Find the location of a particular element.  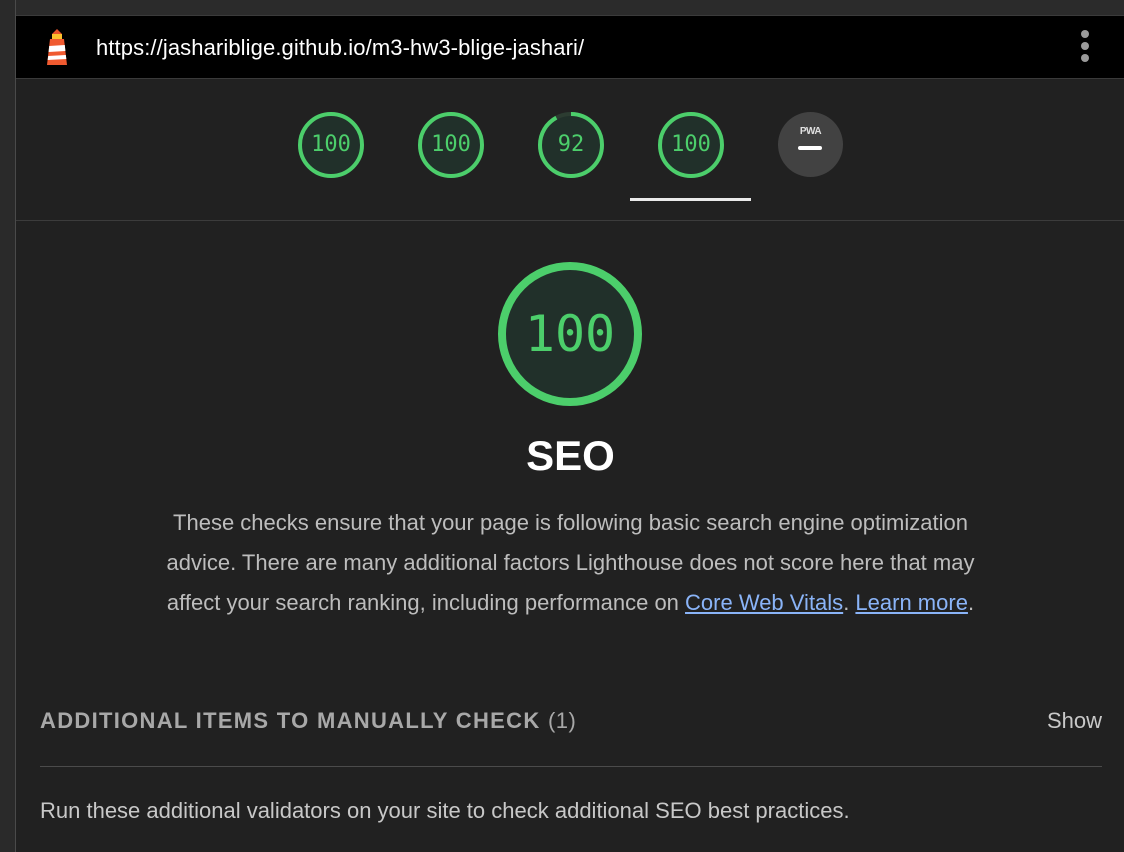

manual-check-title: ADDITIONAL ITEMS TO MANUALLY CHECK is located at coordinates (290, 720).